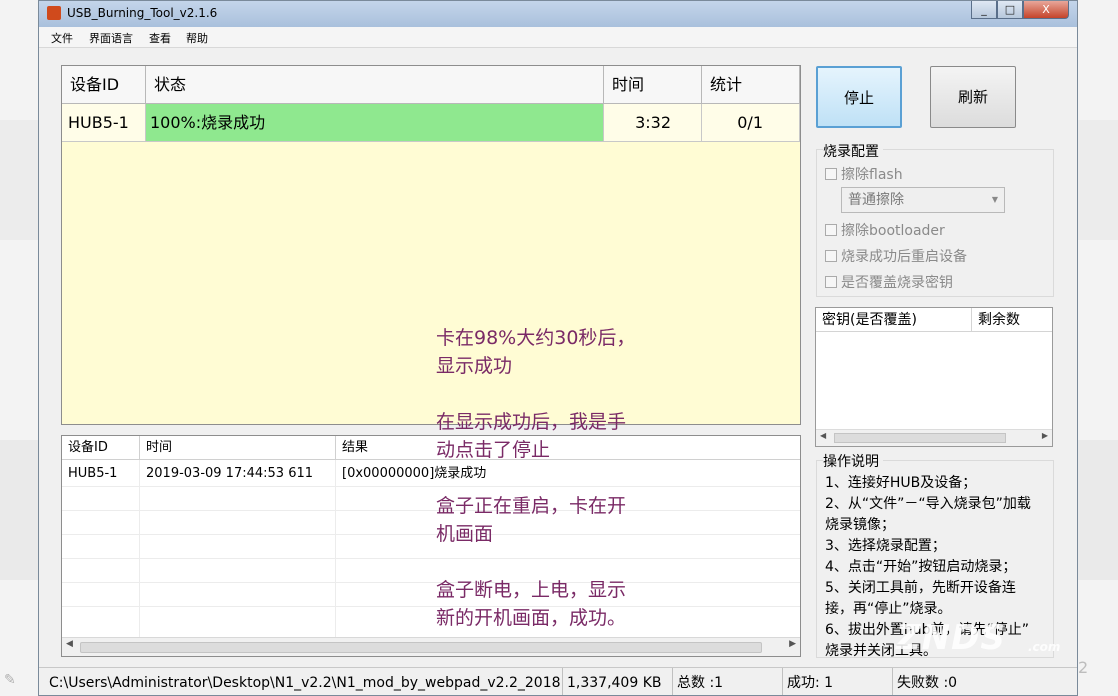 This screenshot has width=1118, height=696. Describe the element at coordinates (1046, 10) in the screenshot. I see `close-button: X` at that location.